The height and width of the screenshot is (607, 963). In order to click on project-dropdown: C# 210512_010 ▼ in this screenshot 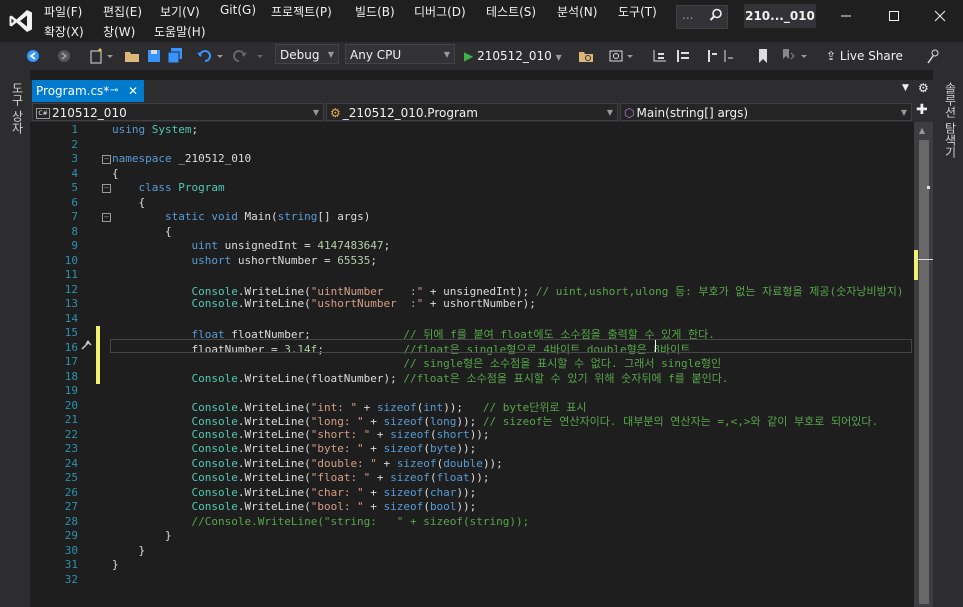, I will do `click(178, 112)`.